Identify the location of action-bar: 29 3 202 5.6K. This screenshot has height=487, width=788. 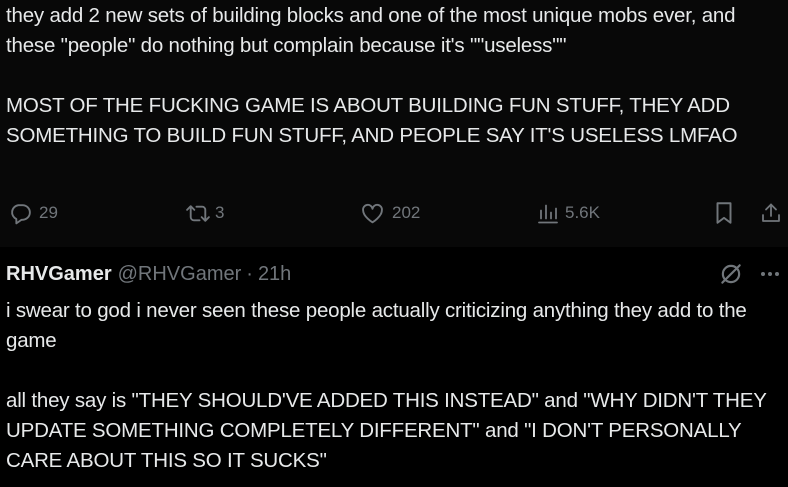
(394, 213).